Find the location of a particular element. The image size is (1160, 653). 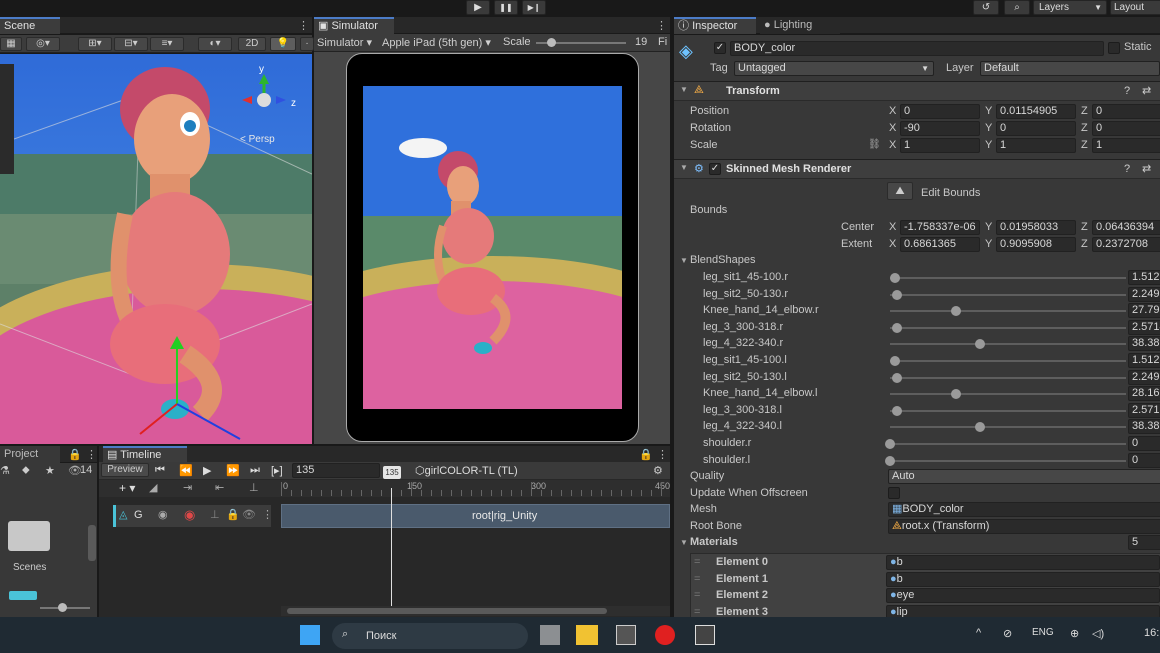

layout-dropdown: Layout is located at coordinates (1135, 7).